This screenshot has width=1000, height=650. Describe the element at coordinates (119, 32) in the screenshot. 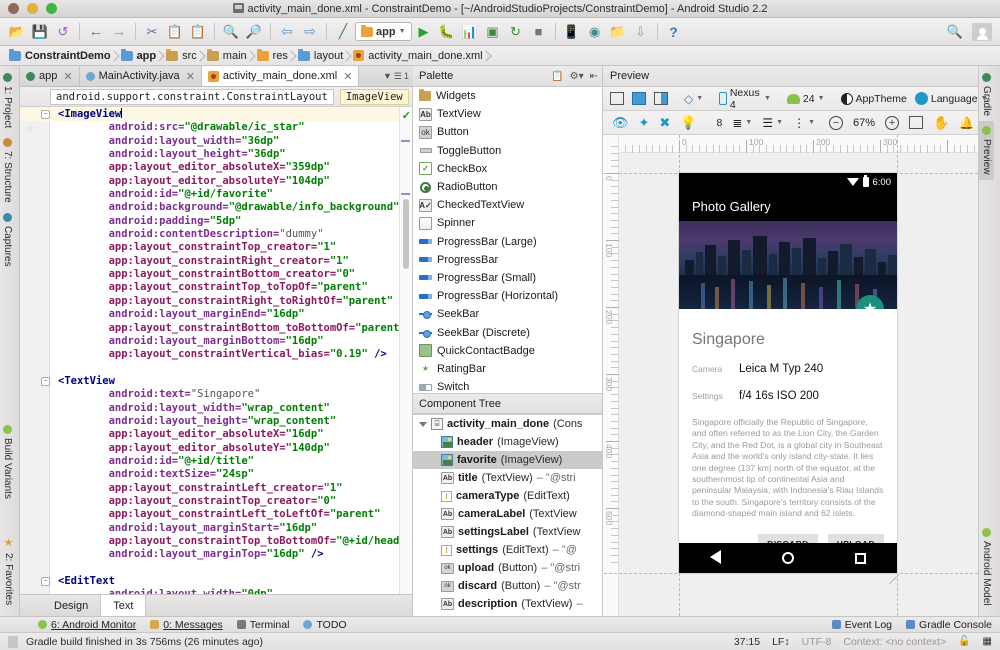

I see `redo-icon: →` at that location.